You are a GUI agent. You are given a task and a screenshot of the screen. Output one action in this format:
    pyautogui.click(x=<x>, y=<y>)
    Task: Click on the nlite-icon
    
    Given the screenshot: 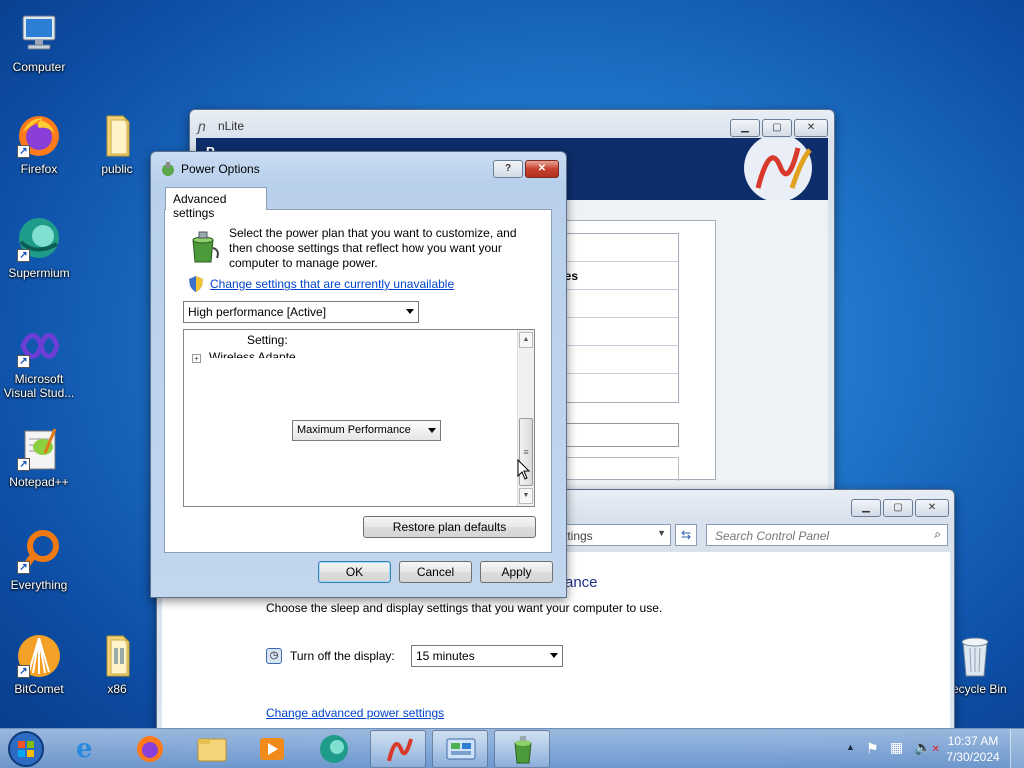 What is the action you would take?
    pyautogui.click(x=400, y=750)
    